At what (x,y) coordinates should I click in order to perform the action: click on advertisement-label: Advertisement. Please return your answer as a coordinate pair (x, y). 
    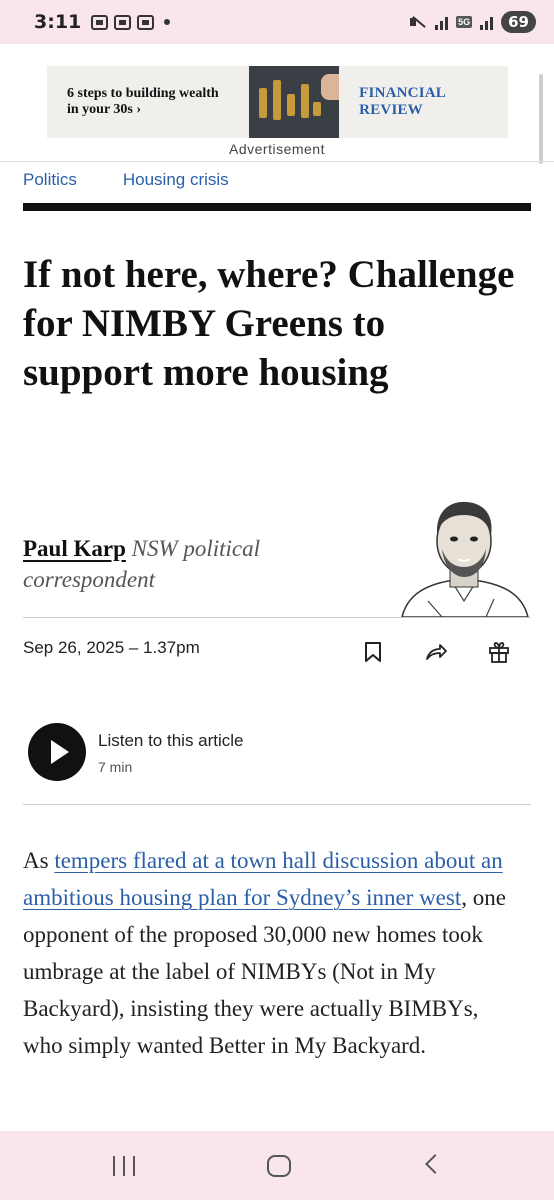
    Looking at the image, I should click on (277, 149).